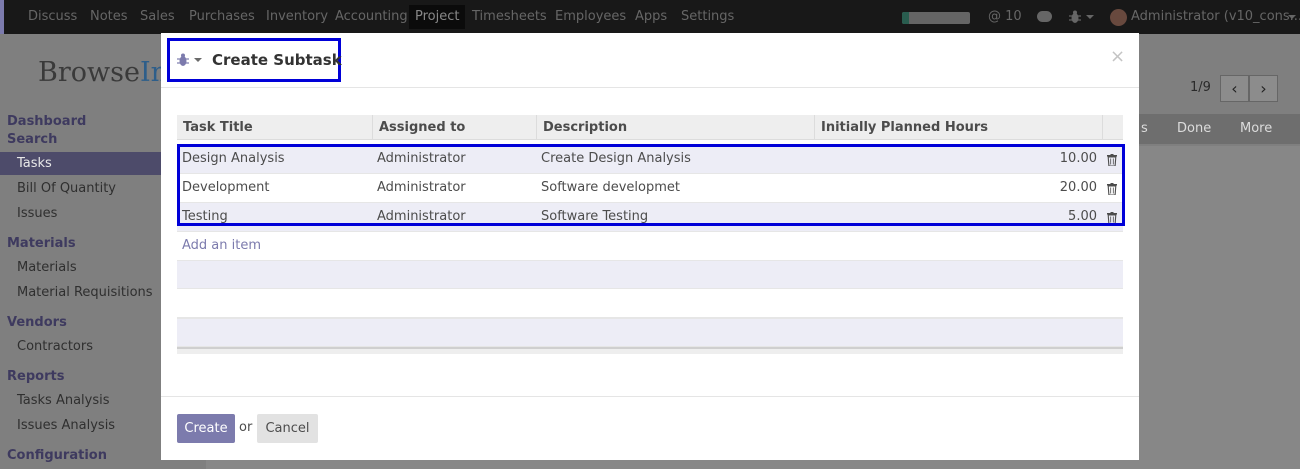  What do you see at coordinates (1194, 128) in the screenshot?
I see `stage-done: Done` at bounding box center [1194, 128].